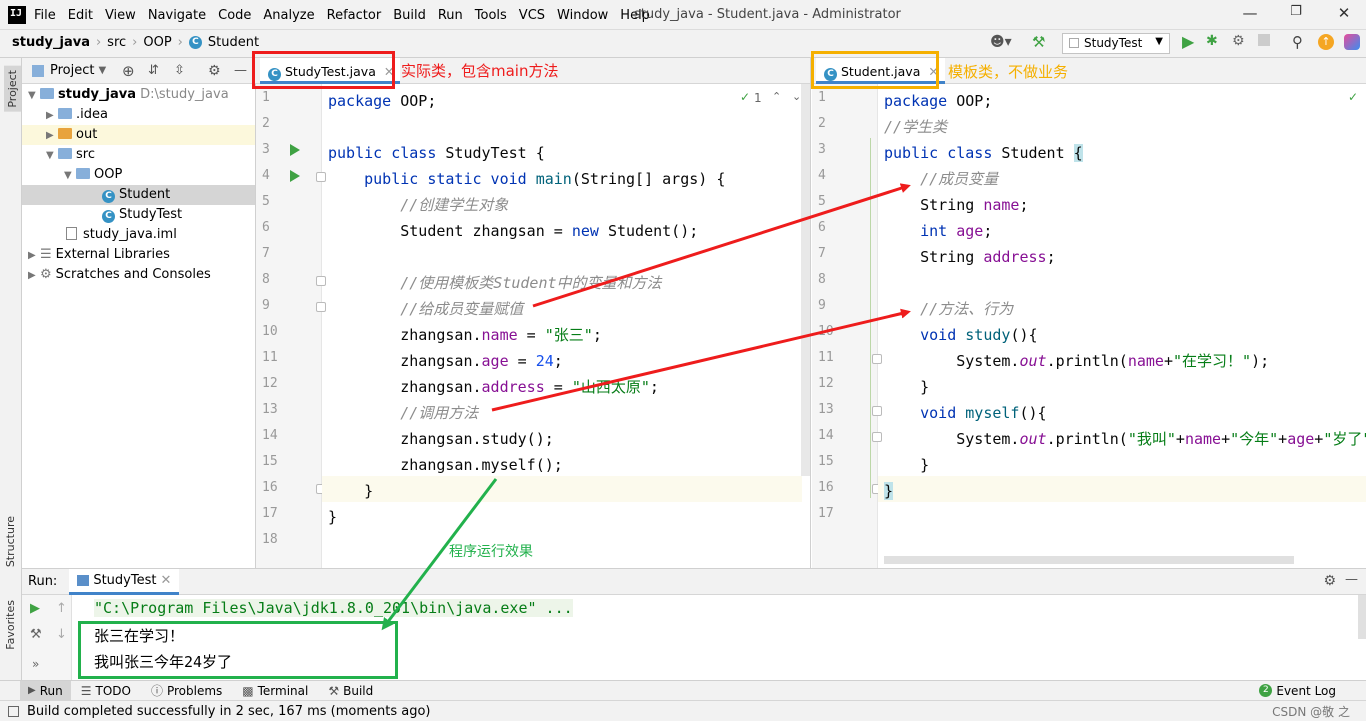 The height and width of the screenshot is (721, 1366). What do you see at coordinates (61, 634) in the screenshot?
I see `arrow-down-icon: ↓` at bounding box center [61, 634].